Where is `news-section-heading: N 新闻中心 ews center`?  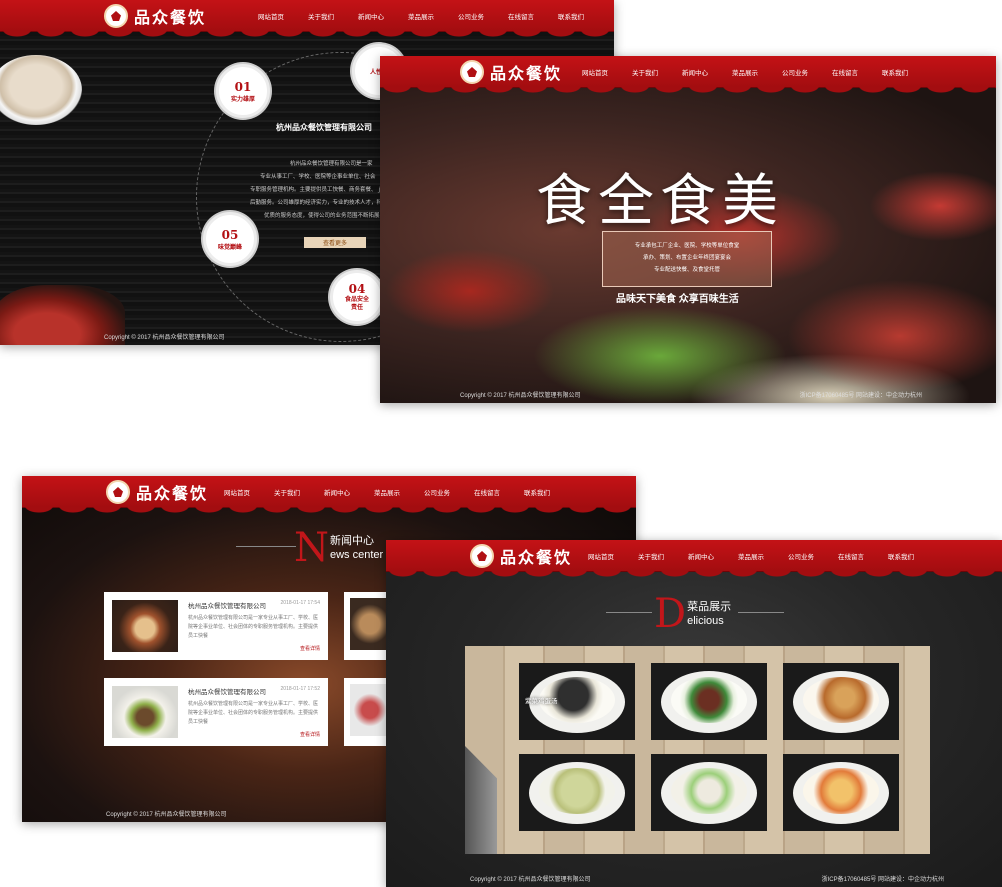 news-section-heading: N 新闻中心 ews center is located at coordinates (338, 548).